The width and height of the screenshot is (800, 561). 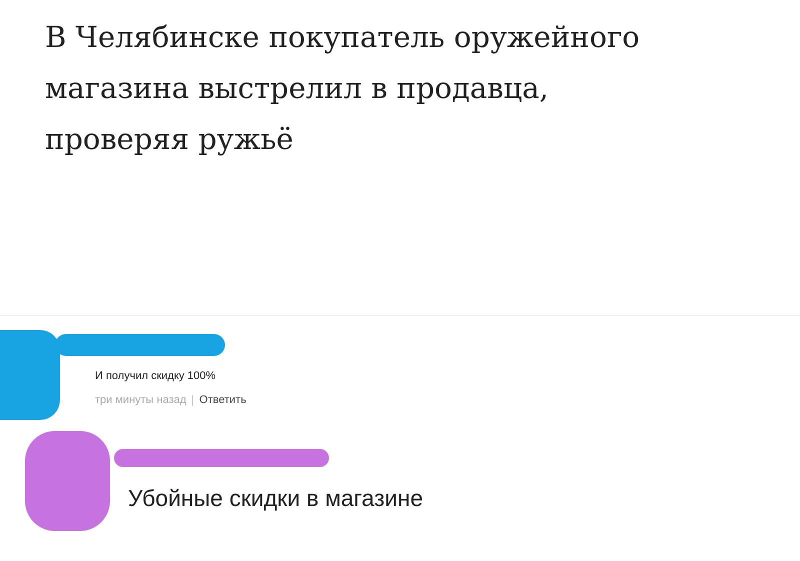 What do you see at coordinates (156, 376) in the screenshot?
I see `comment-text: И получил скидку 100%` at bounding box center [156, 376].